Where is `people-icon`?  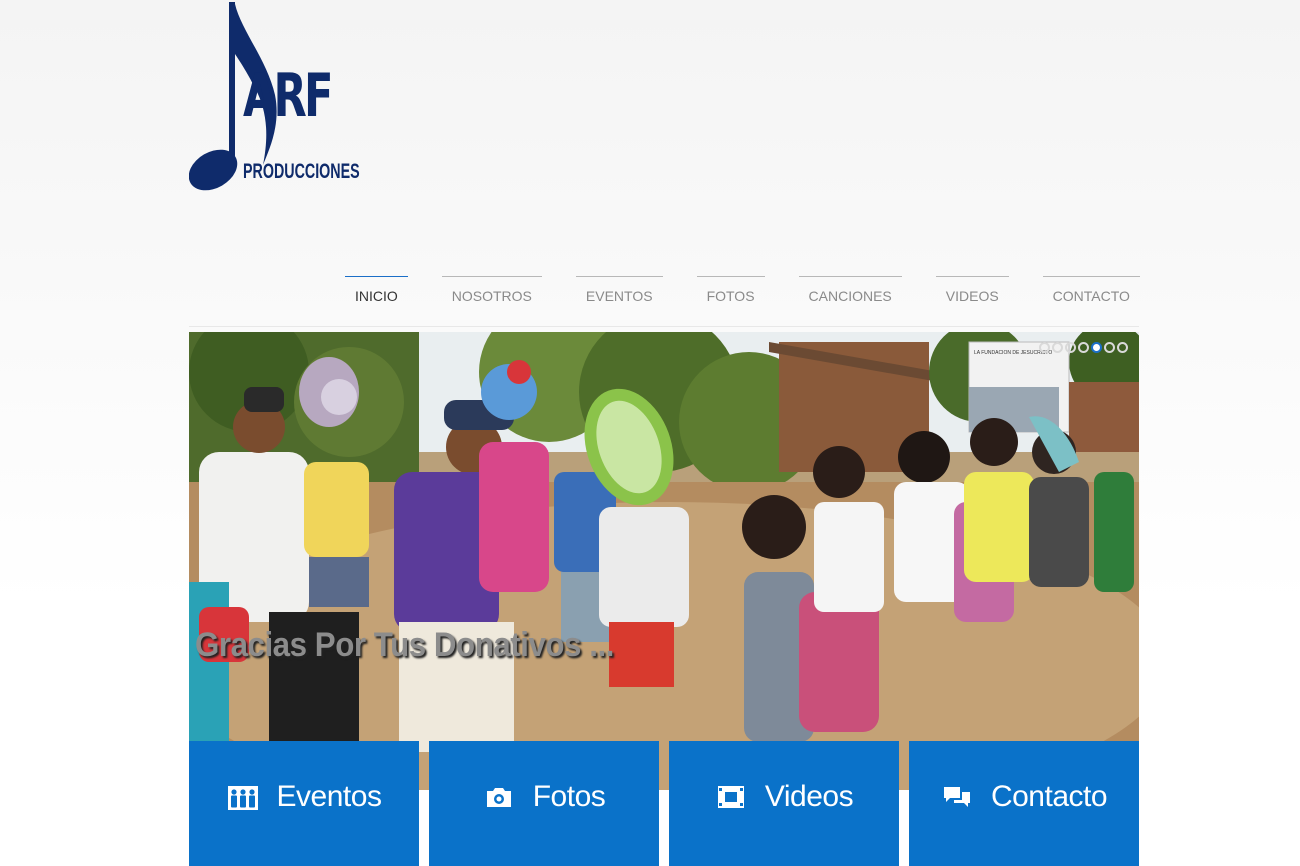
people-icon is located at coordinates (243, 797).